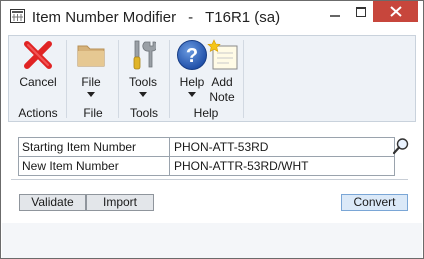 This screenshot has height=259, width=424. I want to click on status-area, so click(212, 240).